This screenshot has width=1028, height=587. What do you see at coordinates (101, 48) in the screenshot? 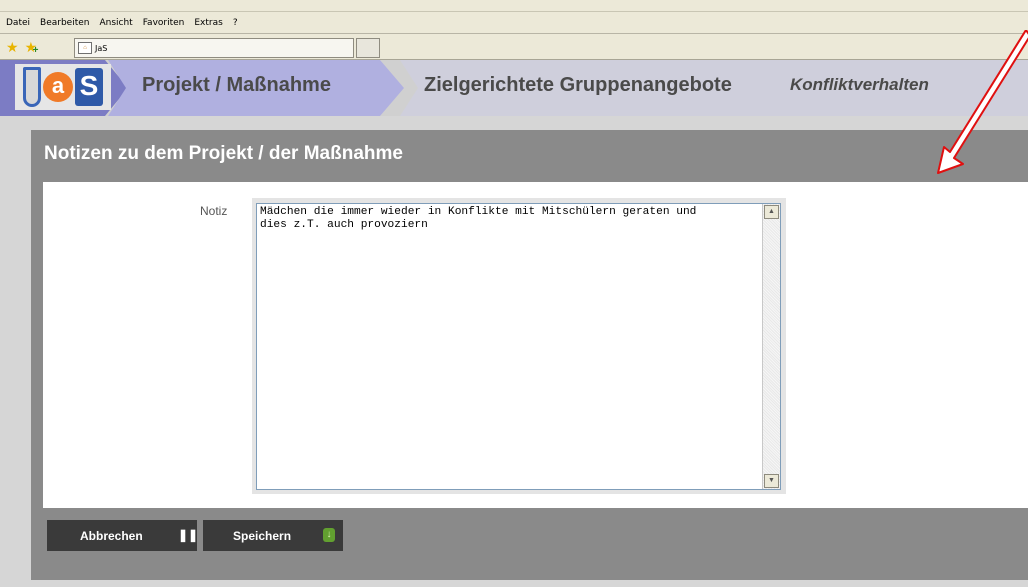
I see `tab-title: JaS` at bounding box center [101, 48].